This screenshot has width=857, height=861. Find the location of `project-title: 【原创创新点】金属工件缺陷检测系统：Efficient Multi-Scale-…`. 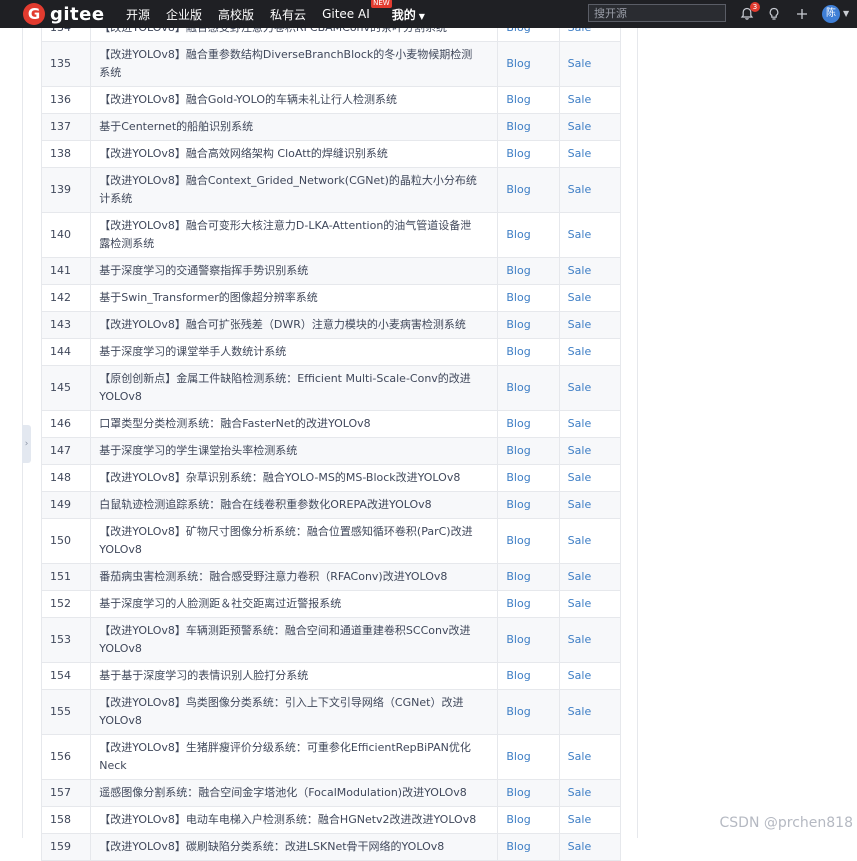

project-title: 【原创创新点】金属工件缺陷检测系统：Efficient Multi-Scale-… is located at coordinates (294, 388).